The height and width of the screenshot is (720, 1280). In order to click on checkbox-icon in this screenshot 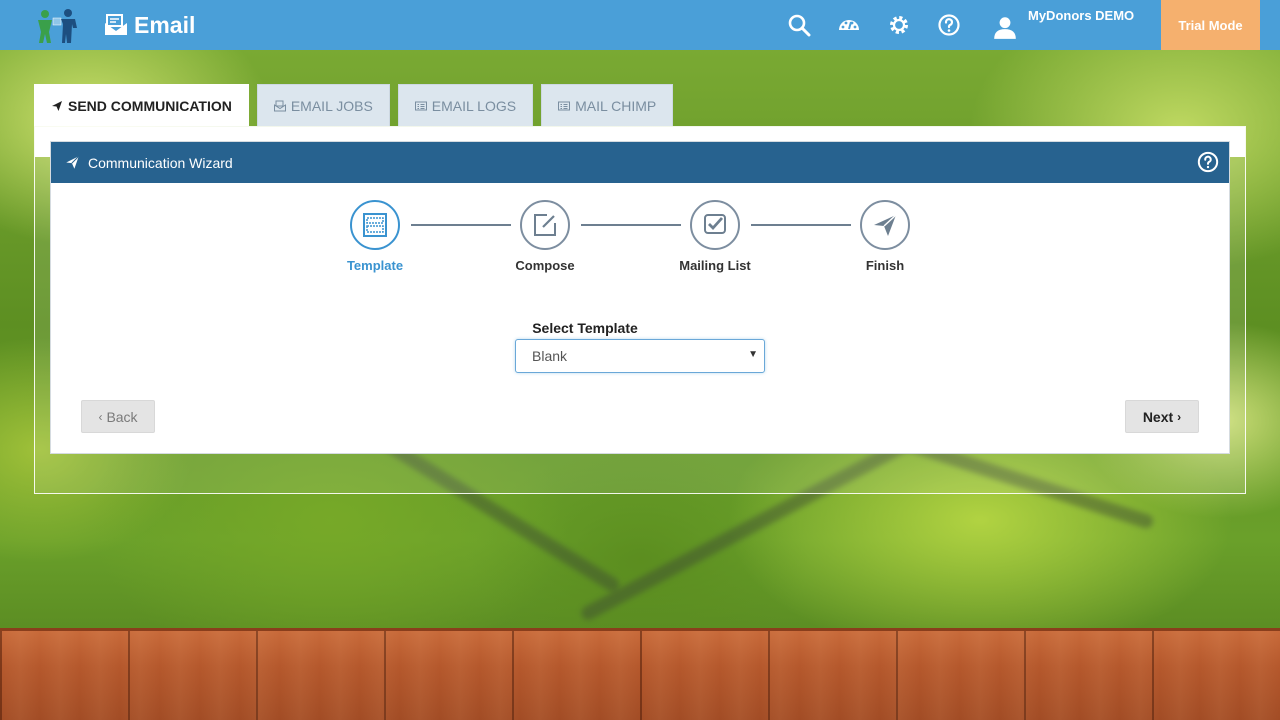, I will do `click(715, 224)`.